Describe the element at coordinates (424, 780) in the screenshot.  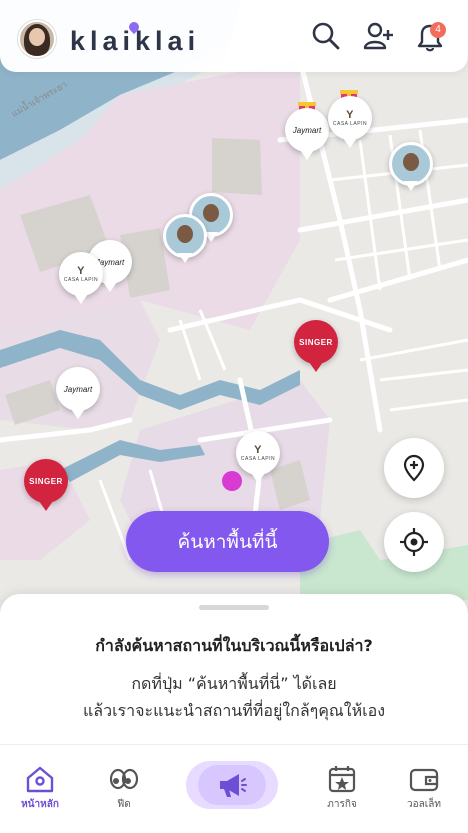
I see `wallet-icon` at that location.